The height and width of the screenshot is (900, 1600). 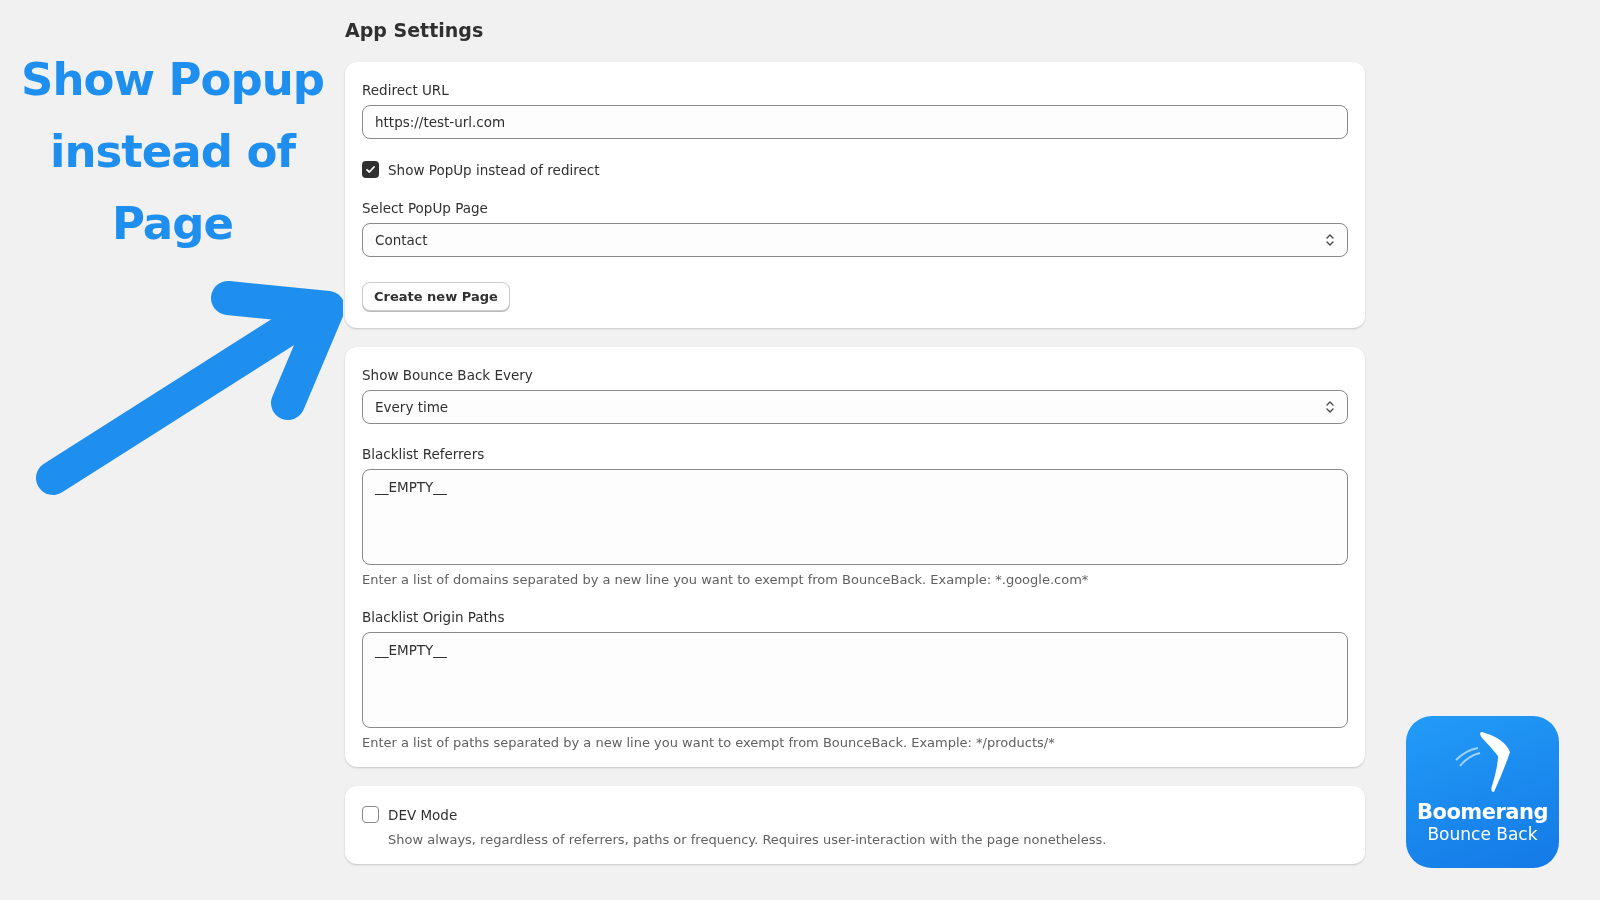 What do you see at coordinates (436, 296) in the screenshot?
I see `create-page-button: Create new Page` at bounding box center [436, 296].